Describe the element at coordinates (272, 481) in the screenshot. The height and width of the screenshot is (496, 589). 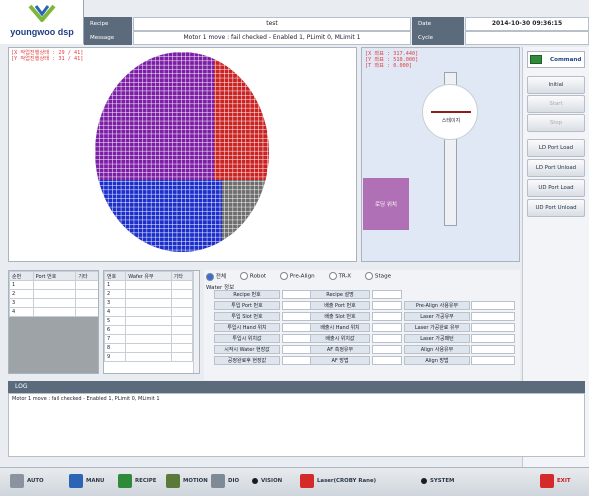
I see `bottom-menu-label: VISION` at that location.